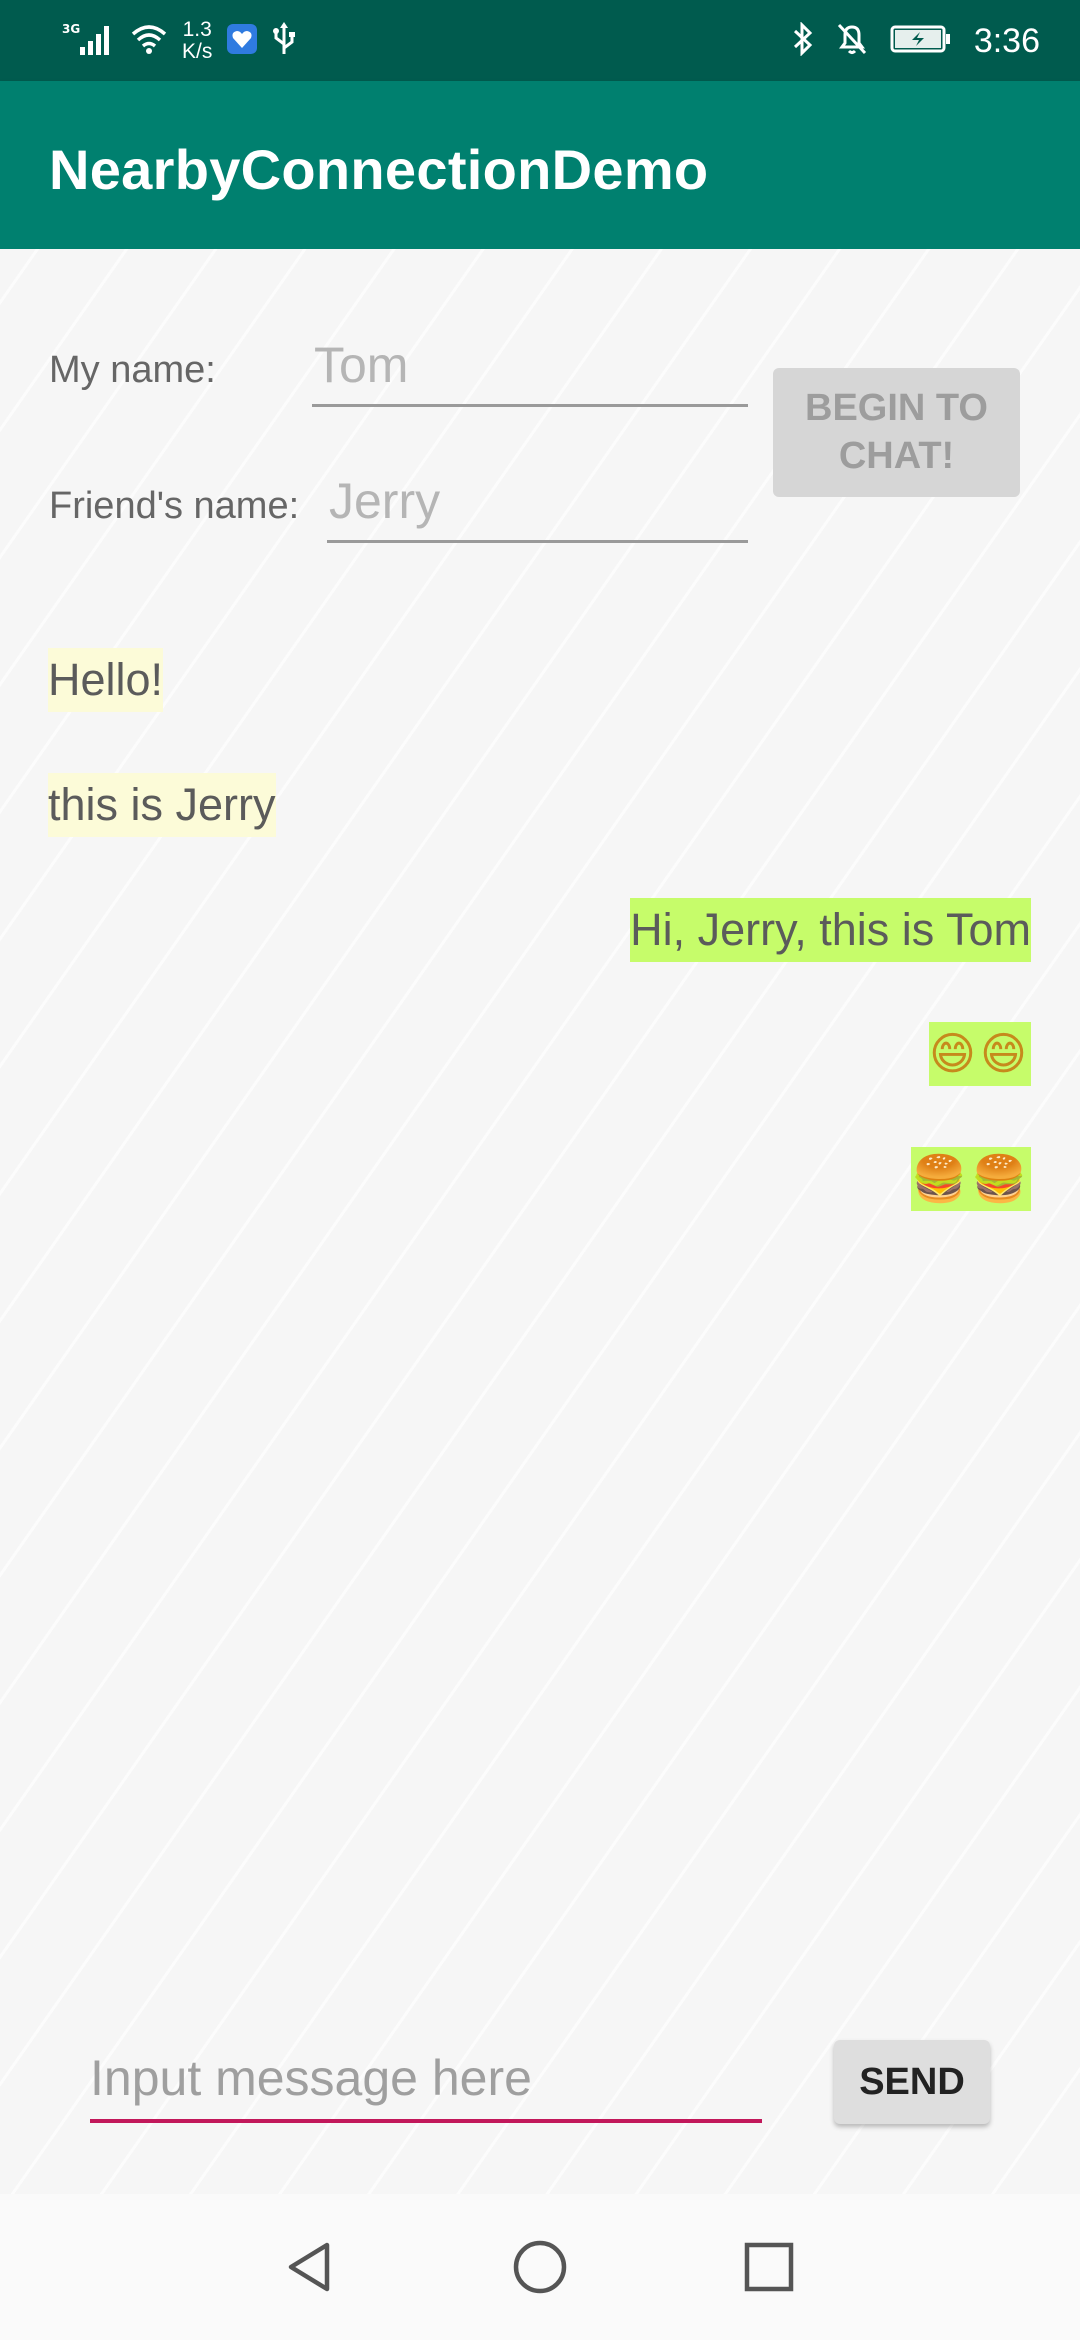 The image size is (1080, 2340). Describe the element at coordinates (980, 1054) in the screenshot. I see `message-outgoing-emoji: 😄😄` at that location.